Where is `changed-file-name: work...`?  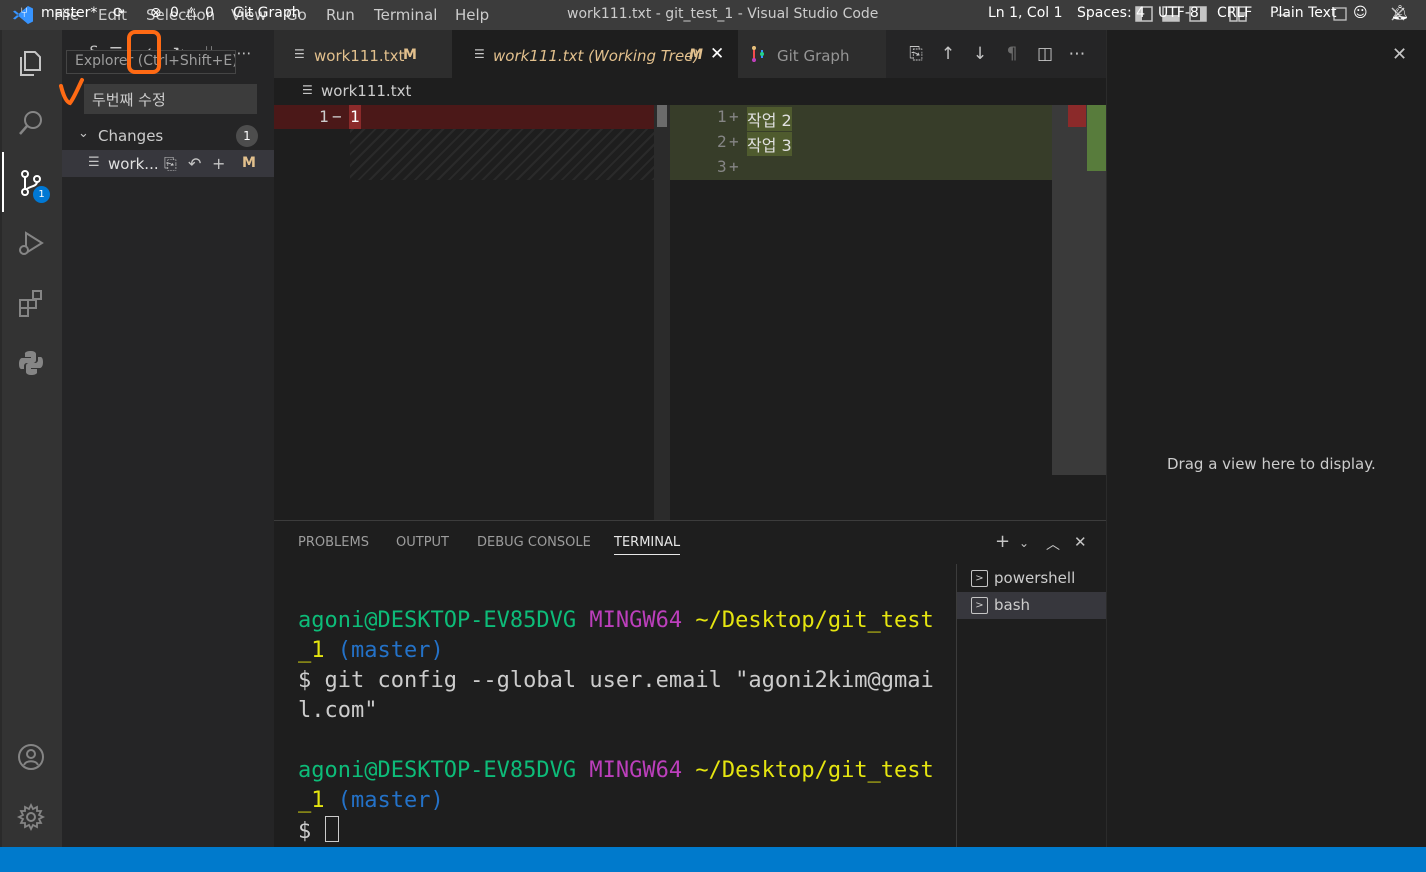 changed-file-name: work... is located at coordinates (133, 164).